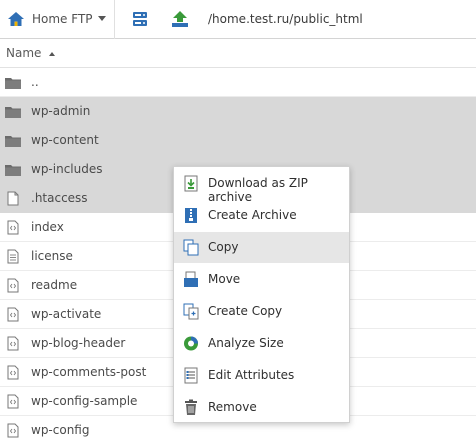 This screenshot has height=444, width=476. I want to click on create-copy-menu-item: Create Copy, so click(261, 311).